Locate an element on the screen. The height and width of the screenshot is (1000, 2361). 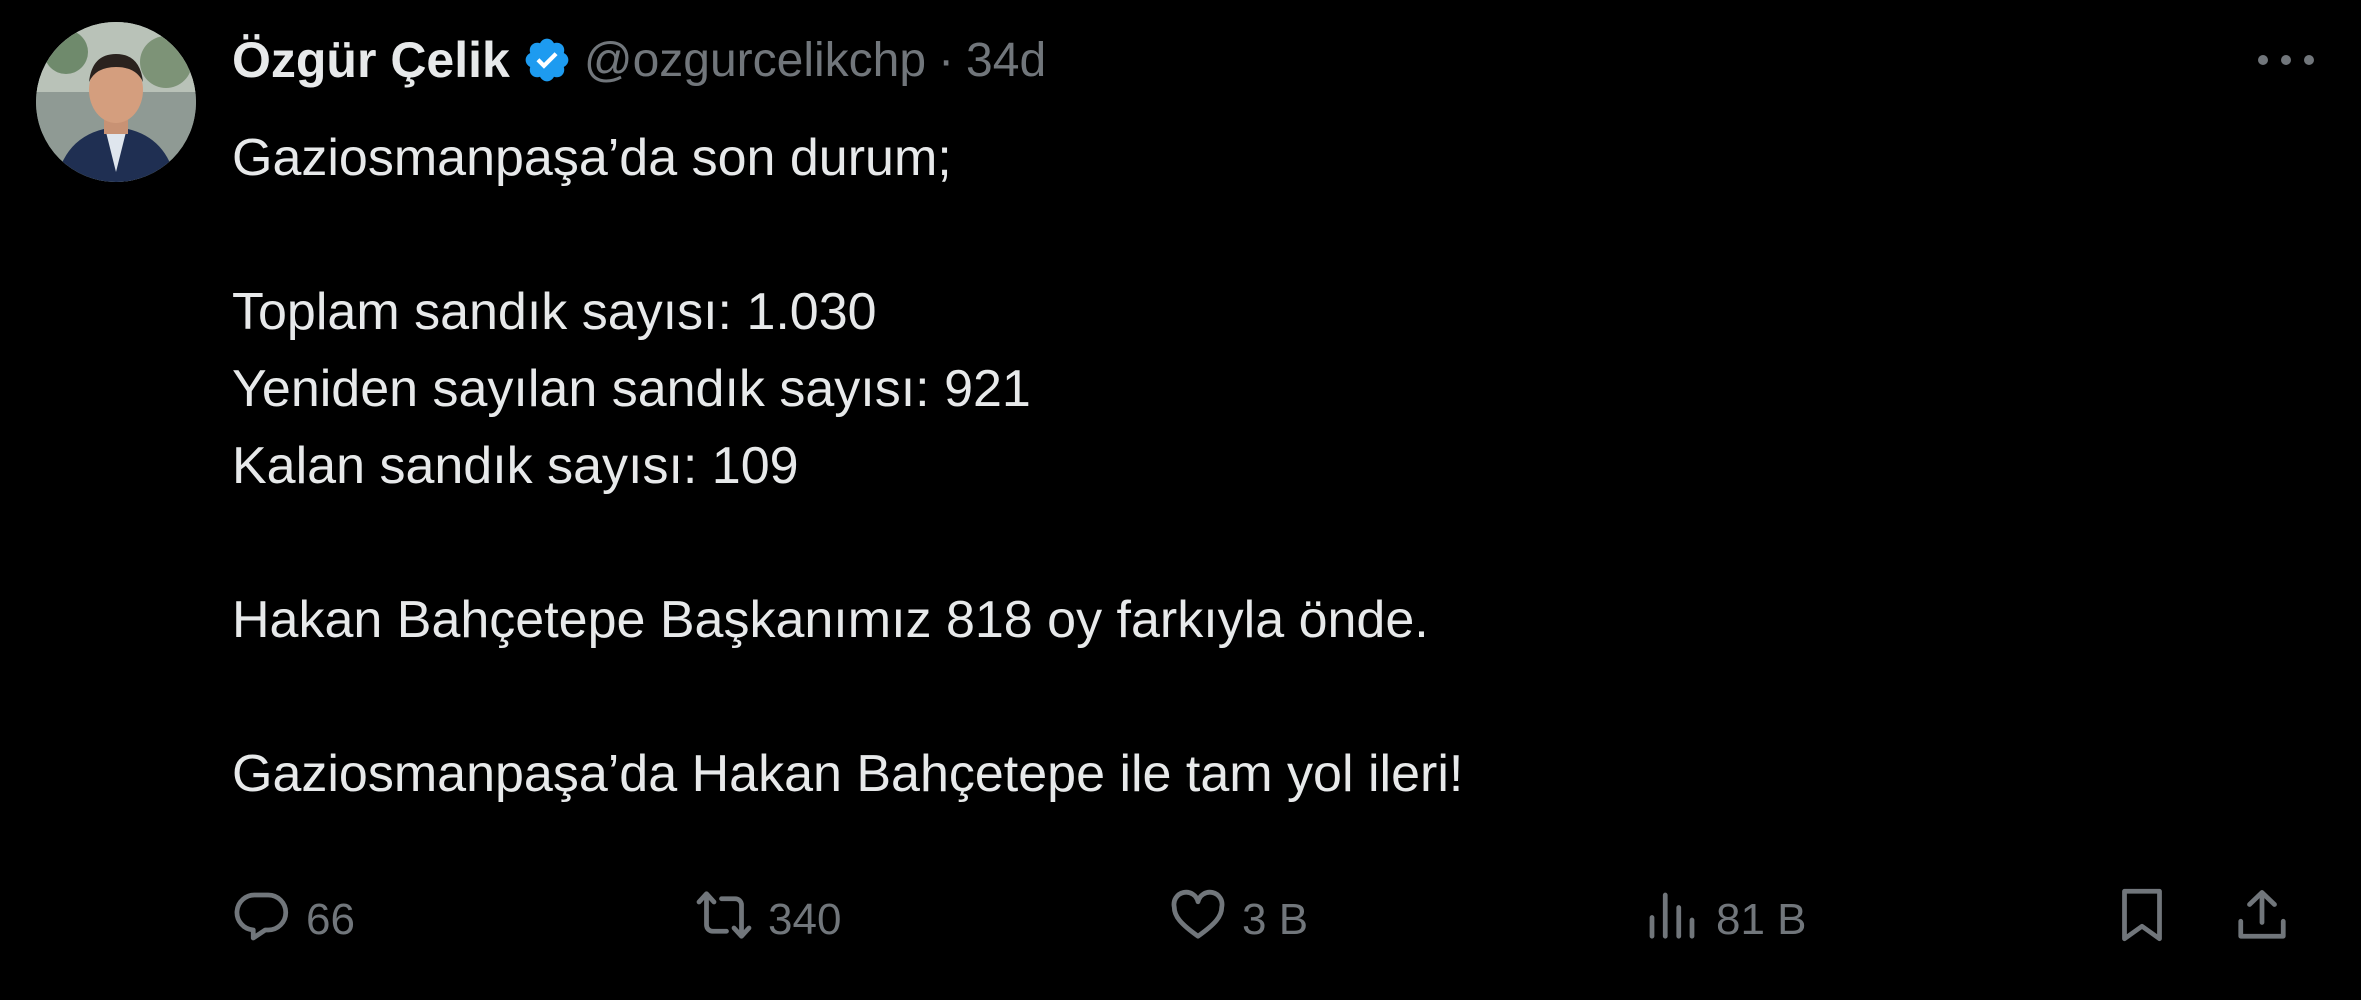
action-bar: 66 340 3 B 81 B is located at coordinates (1262, 920).